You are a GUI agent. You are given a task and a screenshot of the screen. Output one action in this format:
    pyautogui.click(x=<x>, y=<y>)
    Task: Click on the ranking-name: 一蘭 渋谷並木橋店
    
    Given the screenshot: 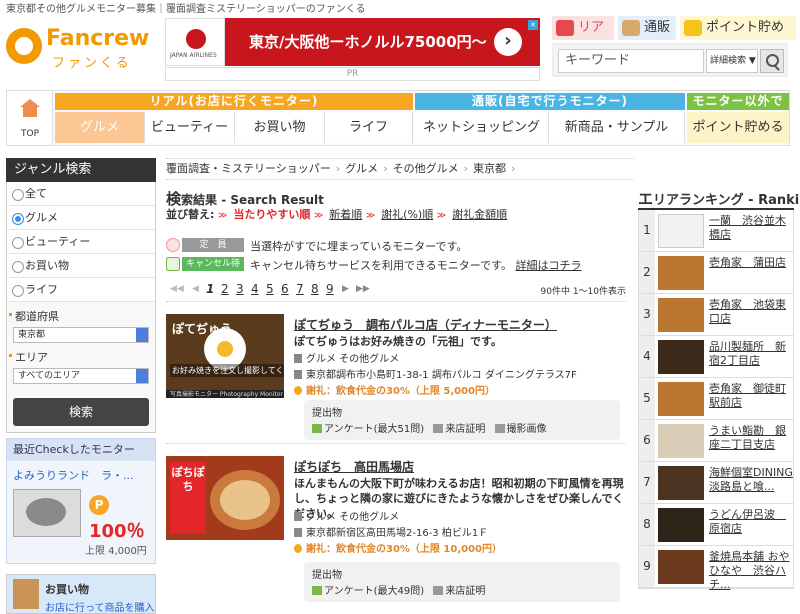 What is the action you would take?
    pyautogui.click(x=747, y=227)
    